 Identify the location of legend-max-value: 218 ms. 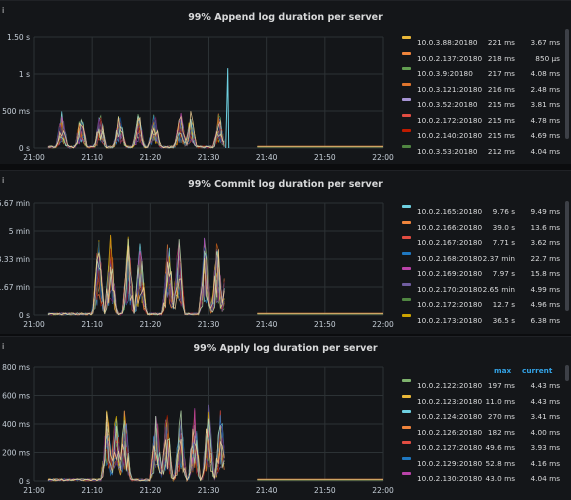
(501, 58).